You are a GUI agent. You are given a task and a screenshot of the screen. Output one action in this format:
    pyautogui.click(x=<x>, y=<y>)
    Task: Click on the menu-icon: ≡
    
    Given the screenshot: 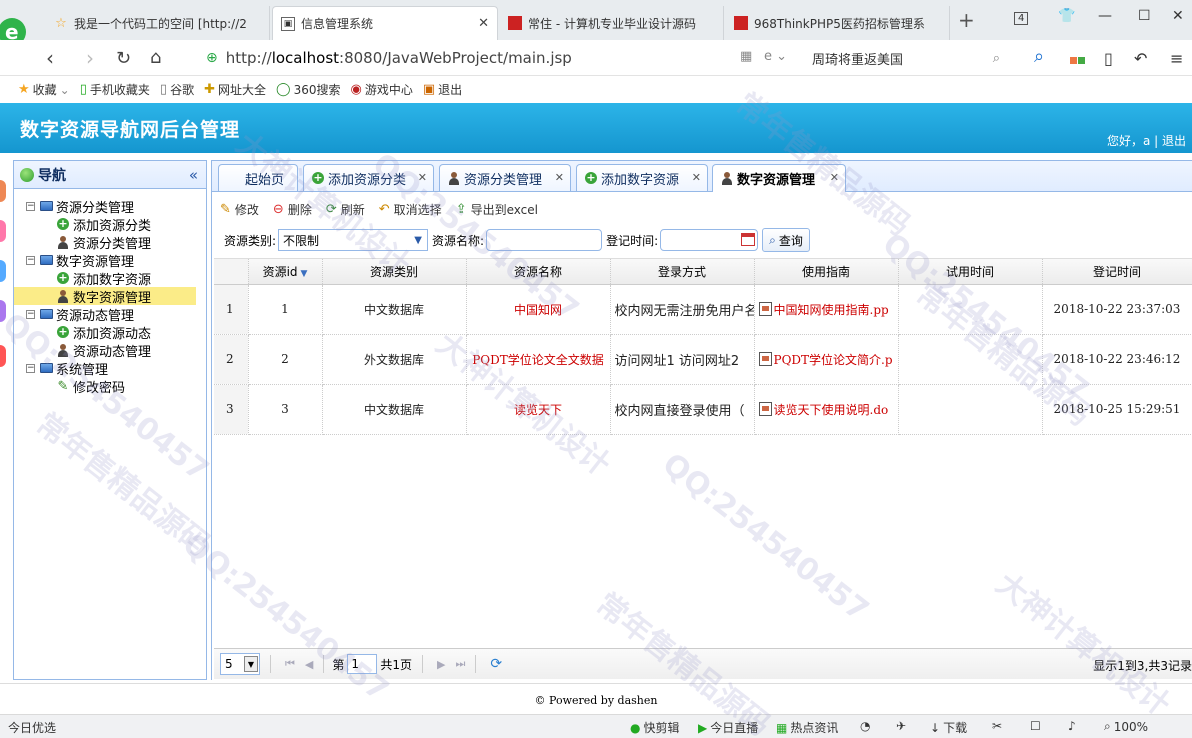 What is the action you would take?
    pyautogui.click(x=1176, y=58)
    